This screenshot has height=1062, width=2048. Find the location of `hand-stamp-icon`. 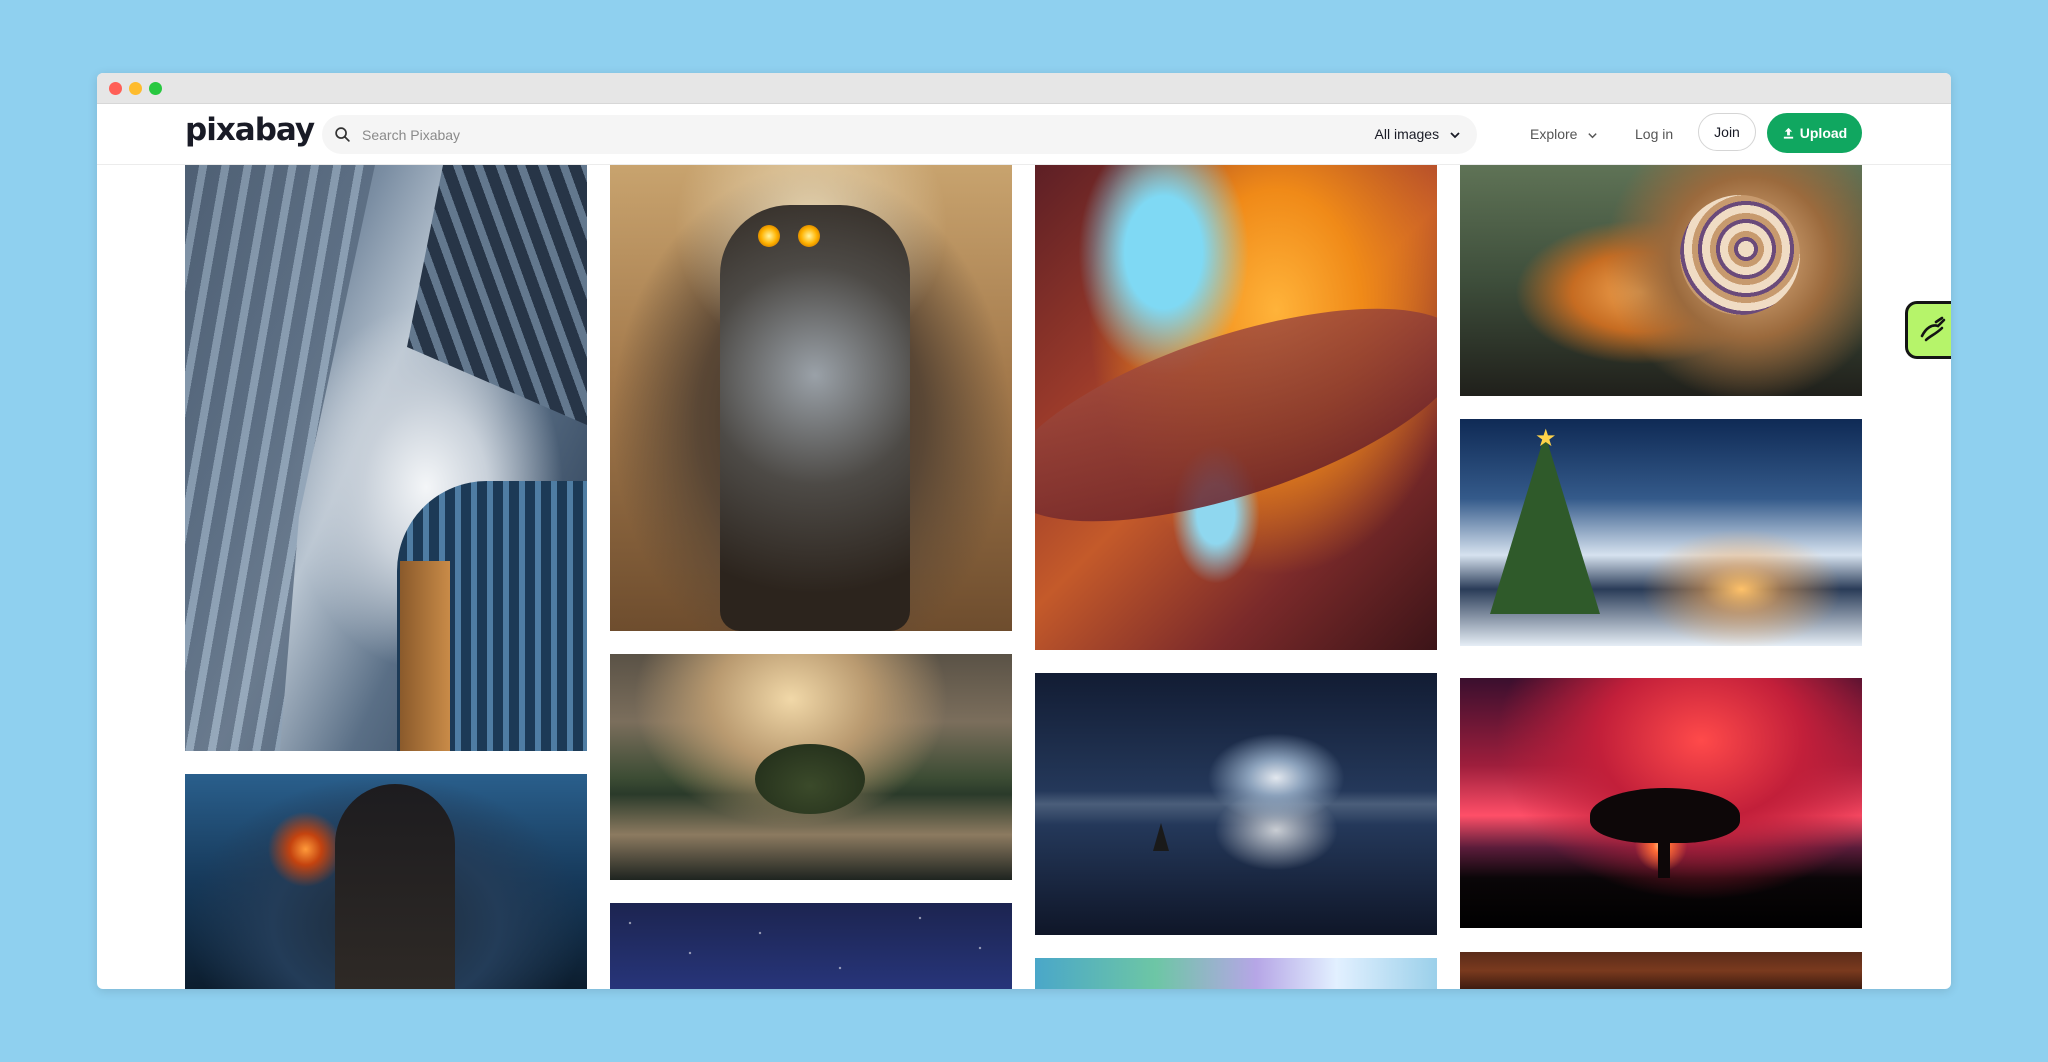

hand-stamp-icon is located at coordinates (1933, 329).